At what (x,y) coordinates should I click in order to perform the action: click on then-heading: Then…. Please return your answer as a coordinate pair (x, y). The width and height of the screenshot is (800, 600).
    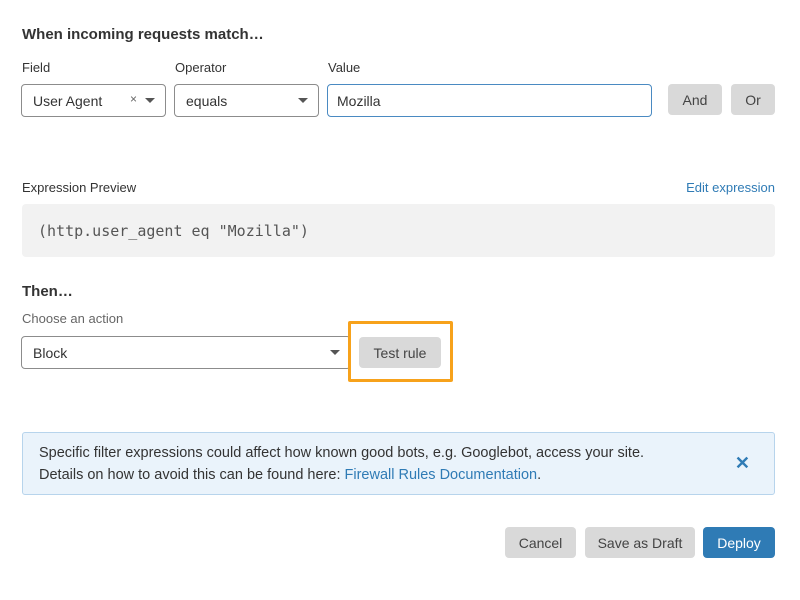
    Looking at the image, I should click on (47, 291).